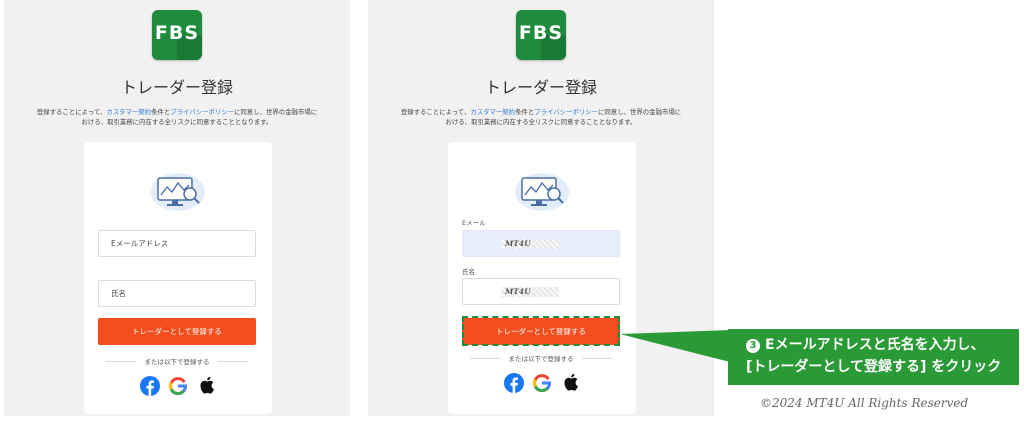 The height and width of the screenshot is (421, 1024). What do you see at coordinates (177, 331) in the screenshot?
I see `register-button: トレーダーとして登録する` at bounding box center [177, 331].